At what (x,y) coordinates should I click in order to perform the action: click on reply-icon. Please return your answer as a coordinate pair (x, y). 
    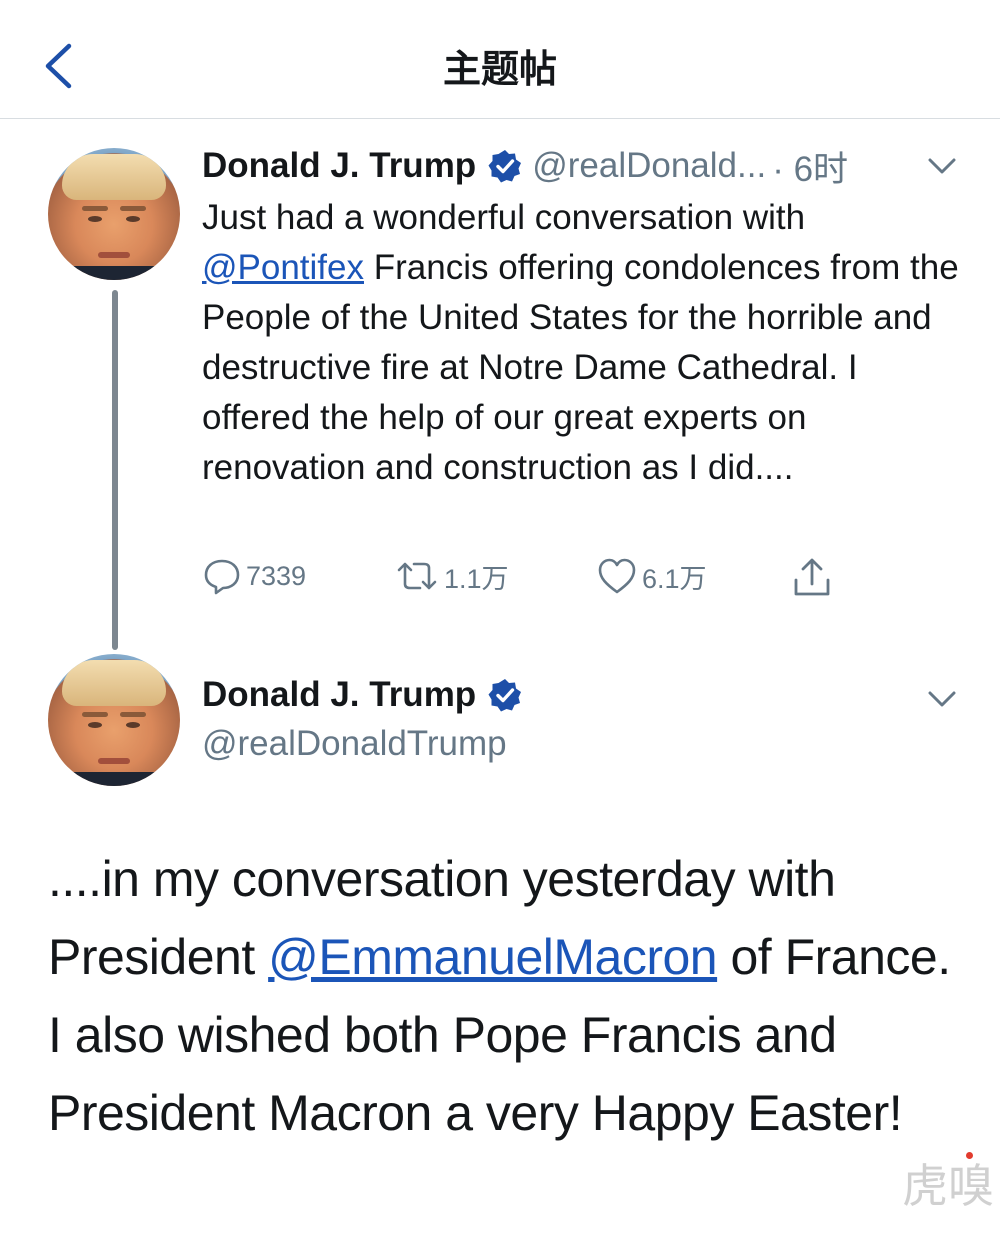
    Looking at the image, I should click on (222, 577).